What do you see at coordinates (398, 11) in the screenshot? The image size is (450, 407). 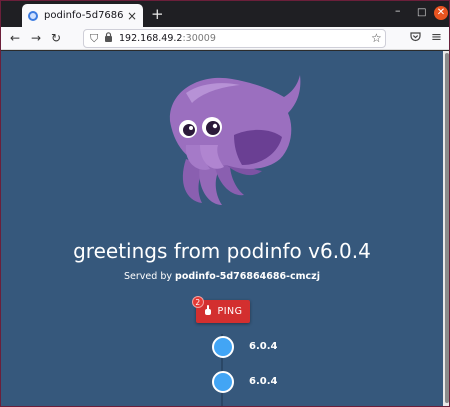 I see `minimize-button: –` at bounding box center [398, 11].